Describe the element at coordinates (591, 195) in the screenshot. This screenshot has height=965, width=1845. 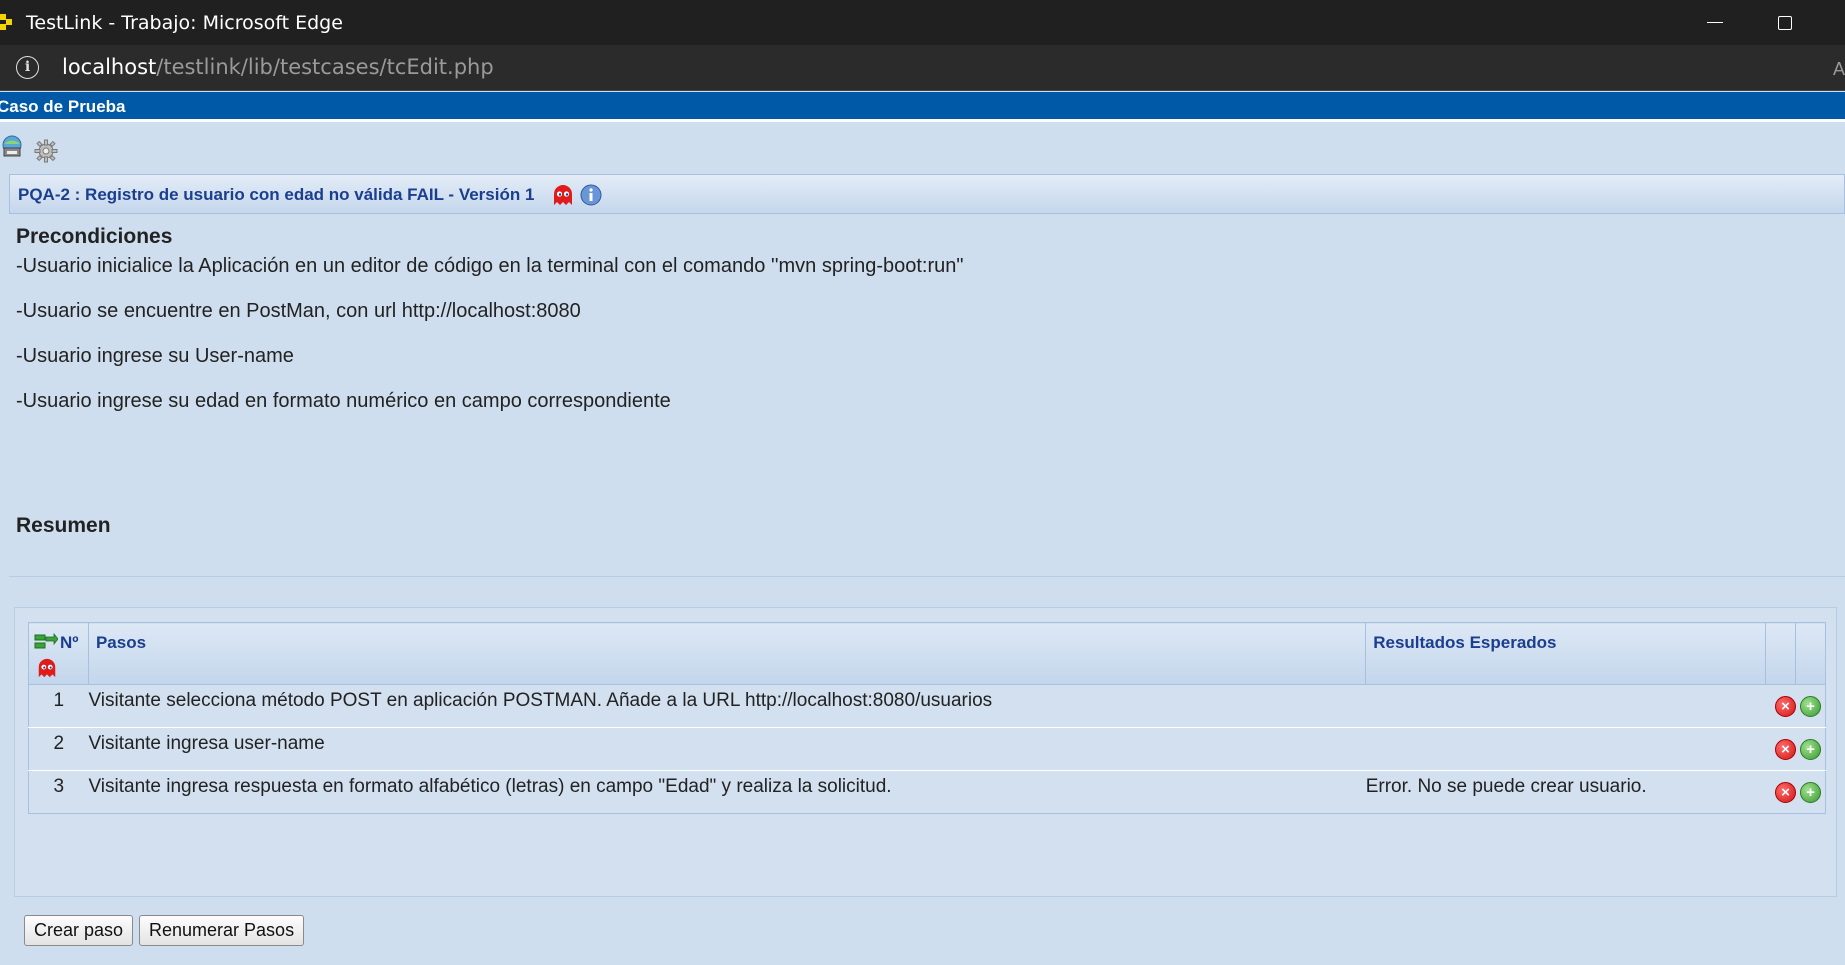
I see `info-circle-icon` at that location.